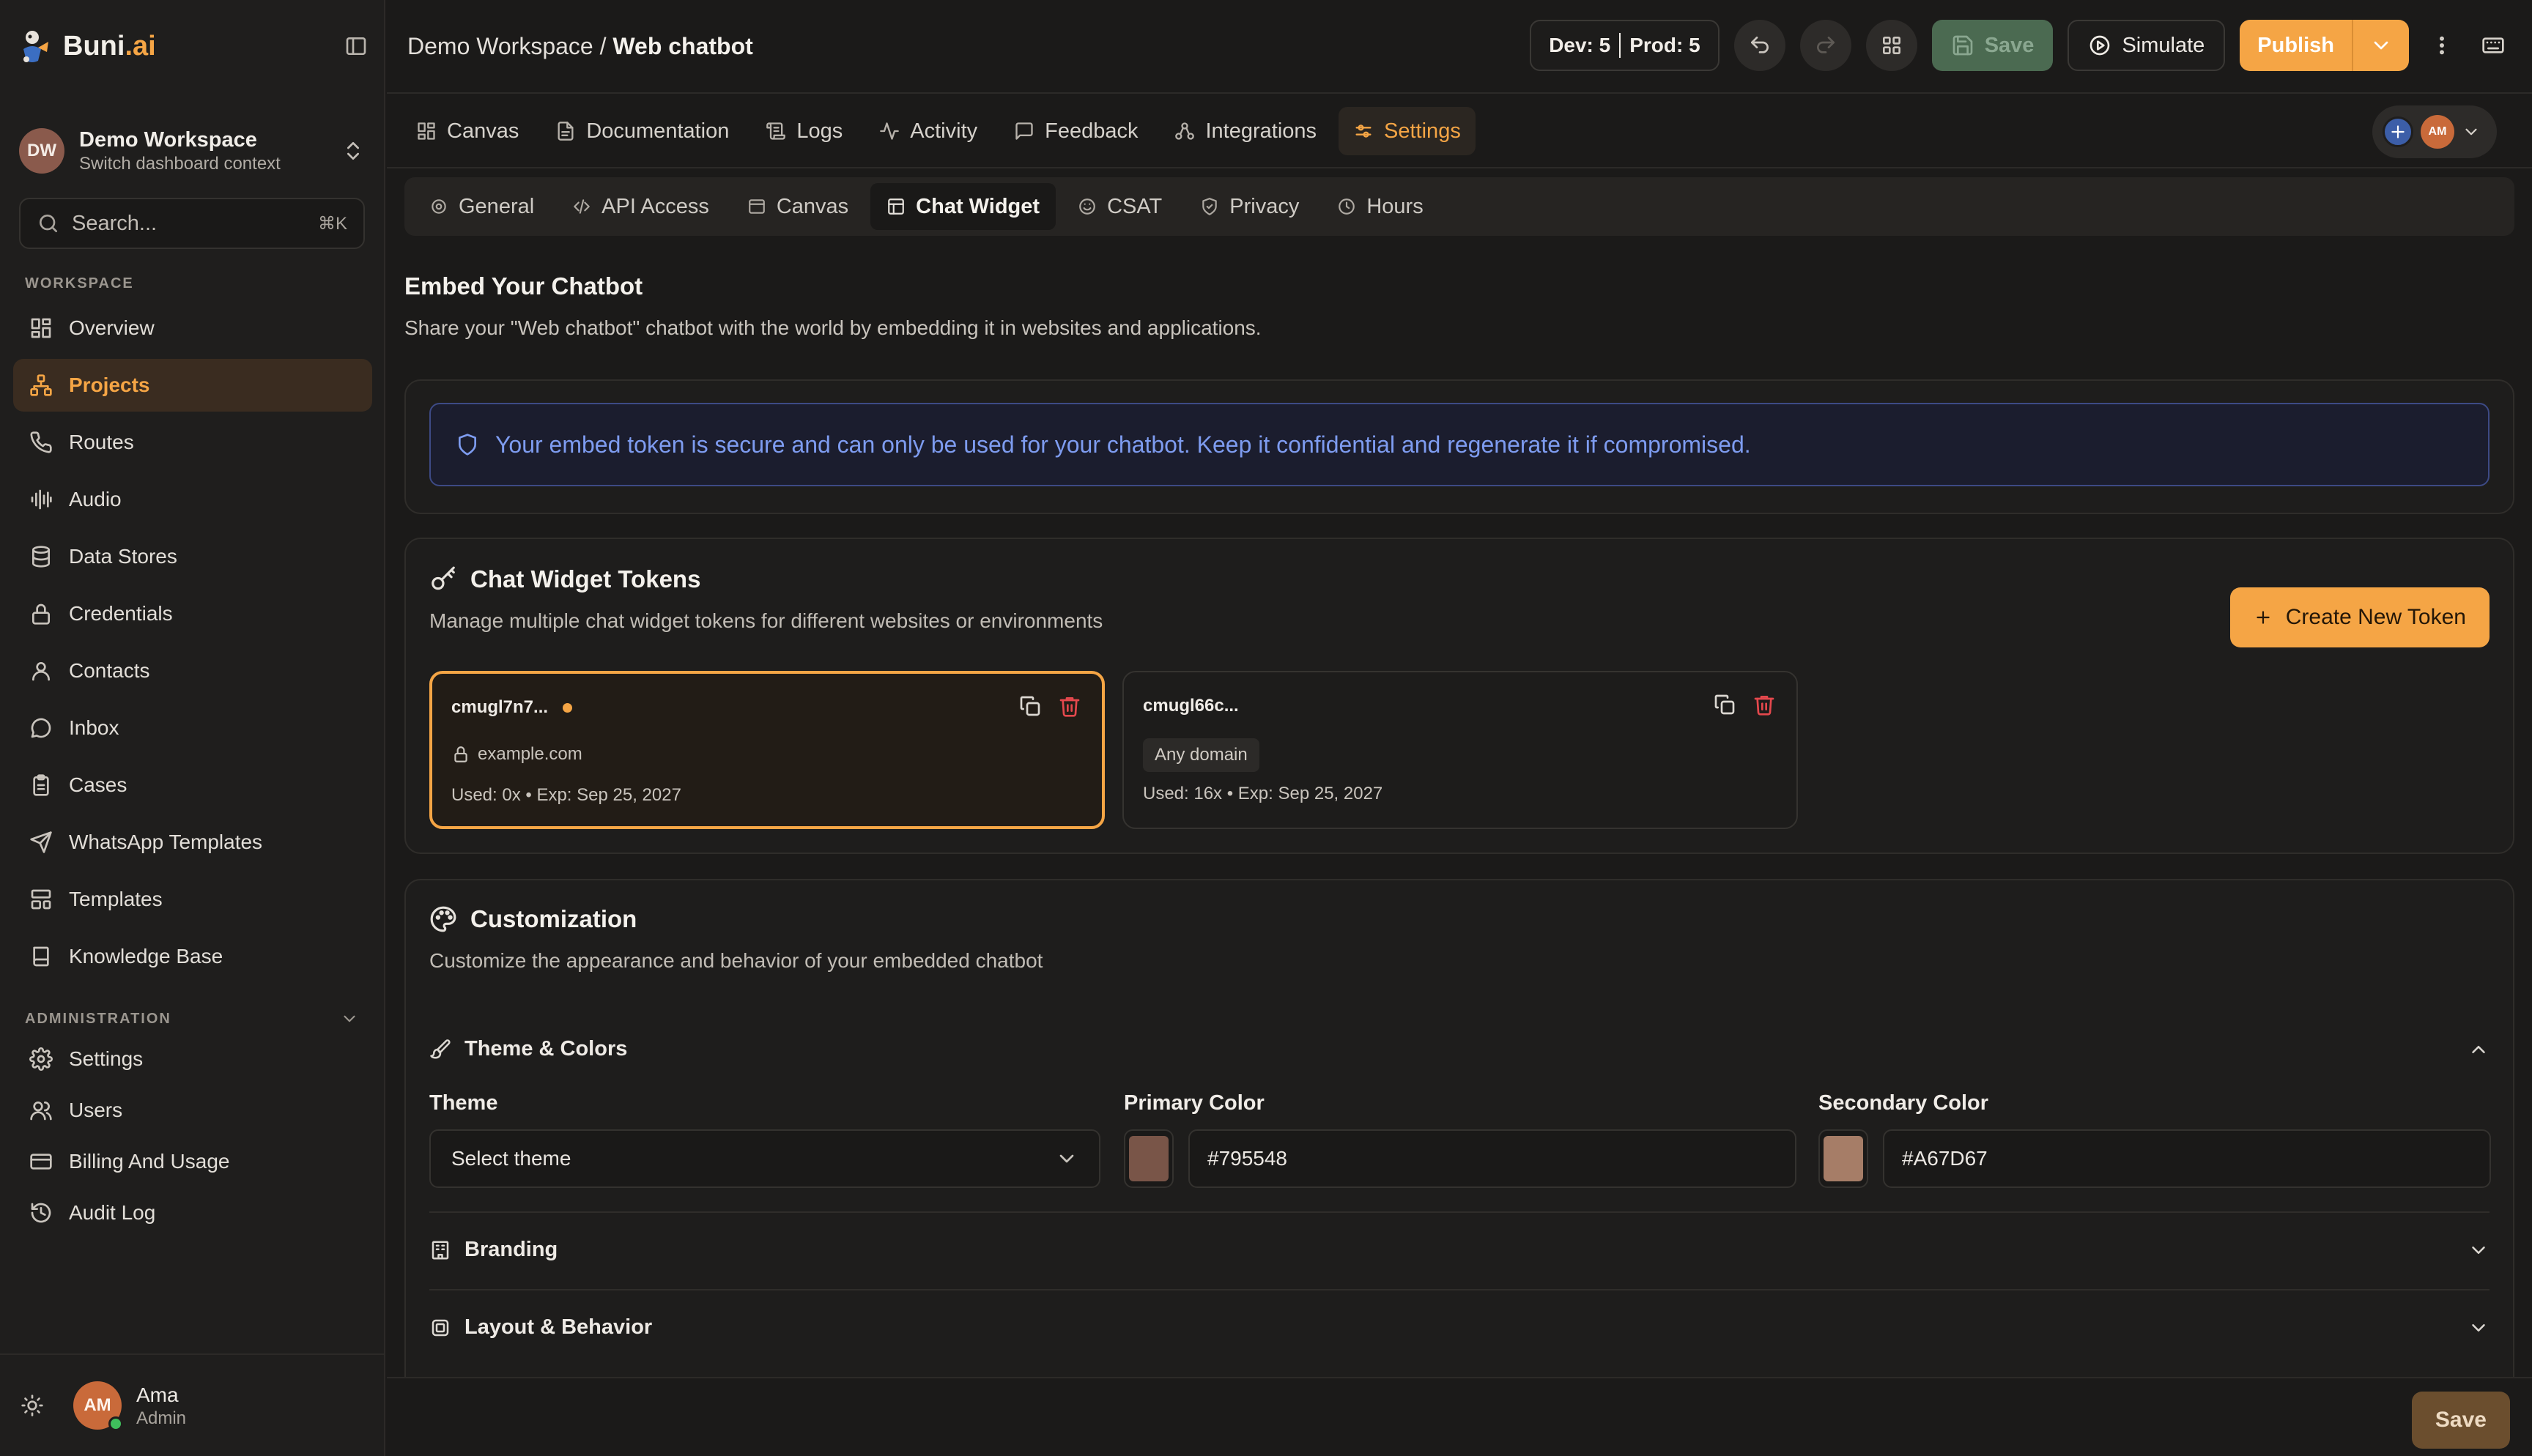  What do you see at coordinates (2296, 45) in the screenshot?
I see `publish-button: Publish` at bounding box center [2296, 45].